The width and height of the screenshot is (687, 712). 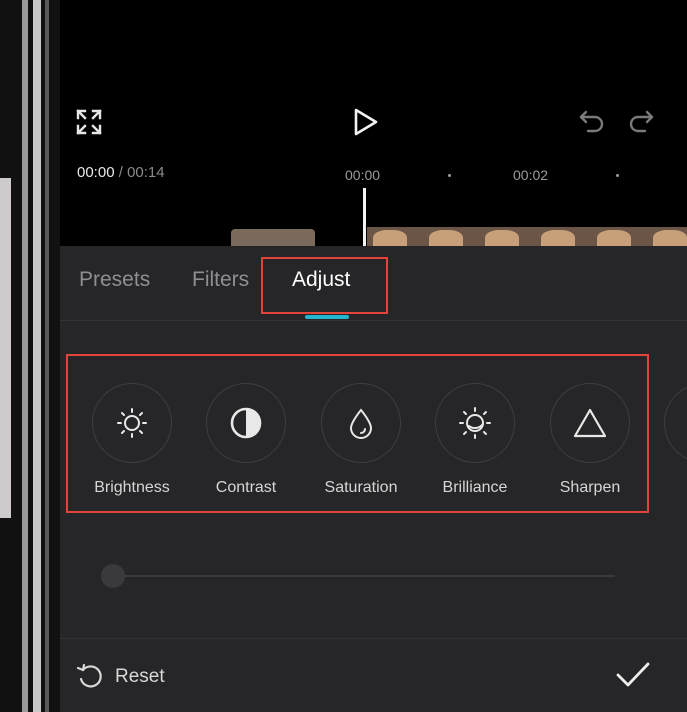 What do you see at coordinates (531, 175) in the screenshot?
I see `ruler-mark: 00:02` at bounding box center [531, 175].